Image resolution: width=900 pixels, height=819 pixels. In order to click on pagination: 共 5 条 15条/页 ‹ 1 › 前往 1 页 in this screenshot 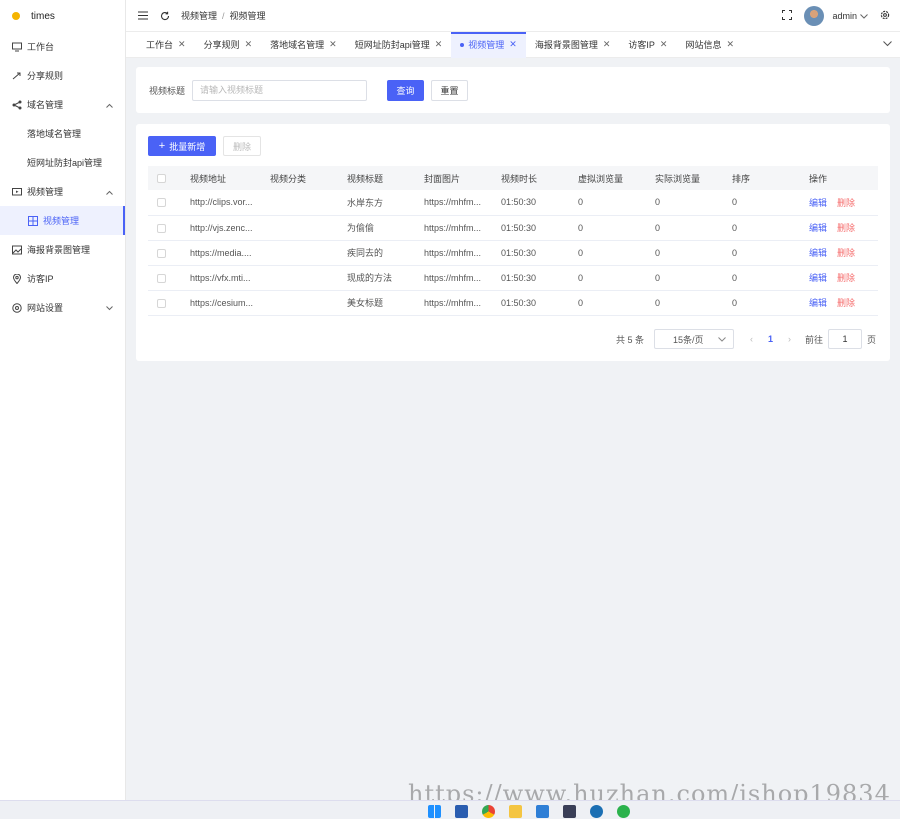, I will do `click(746, 339)`.